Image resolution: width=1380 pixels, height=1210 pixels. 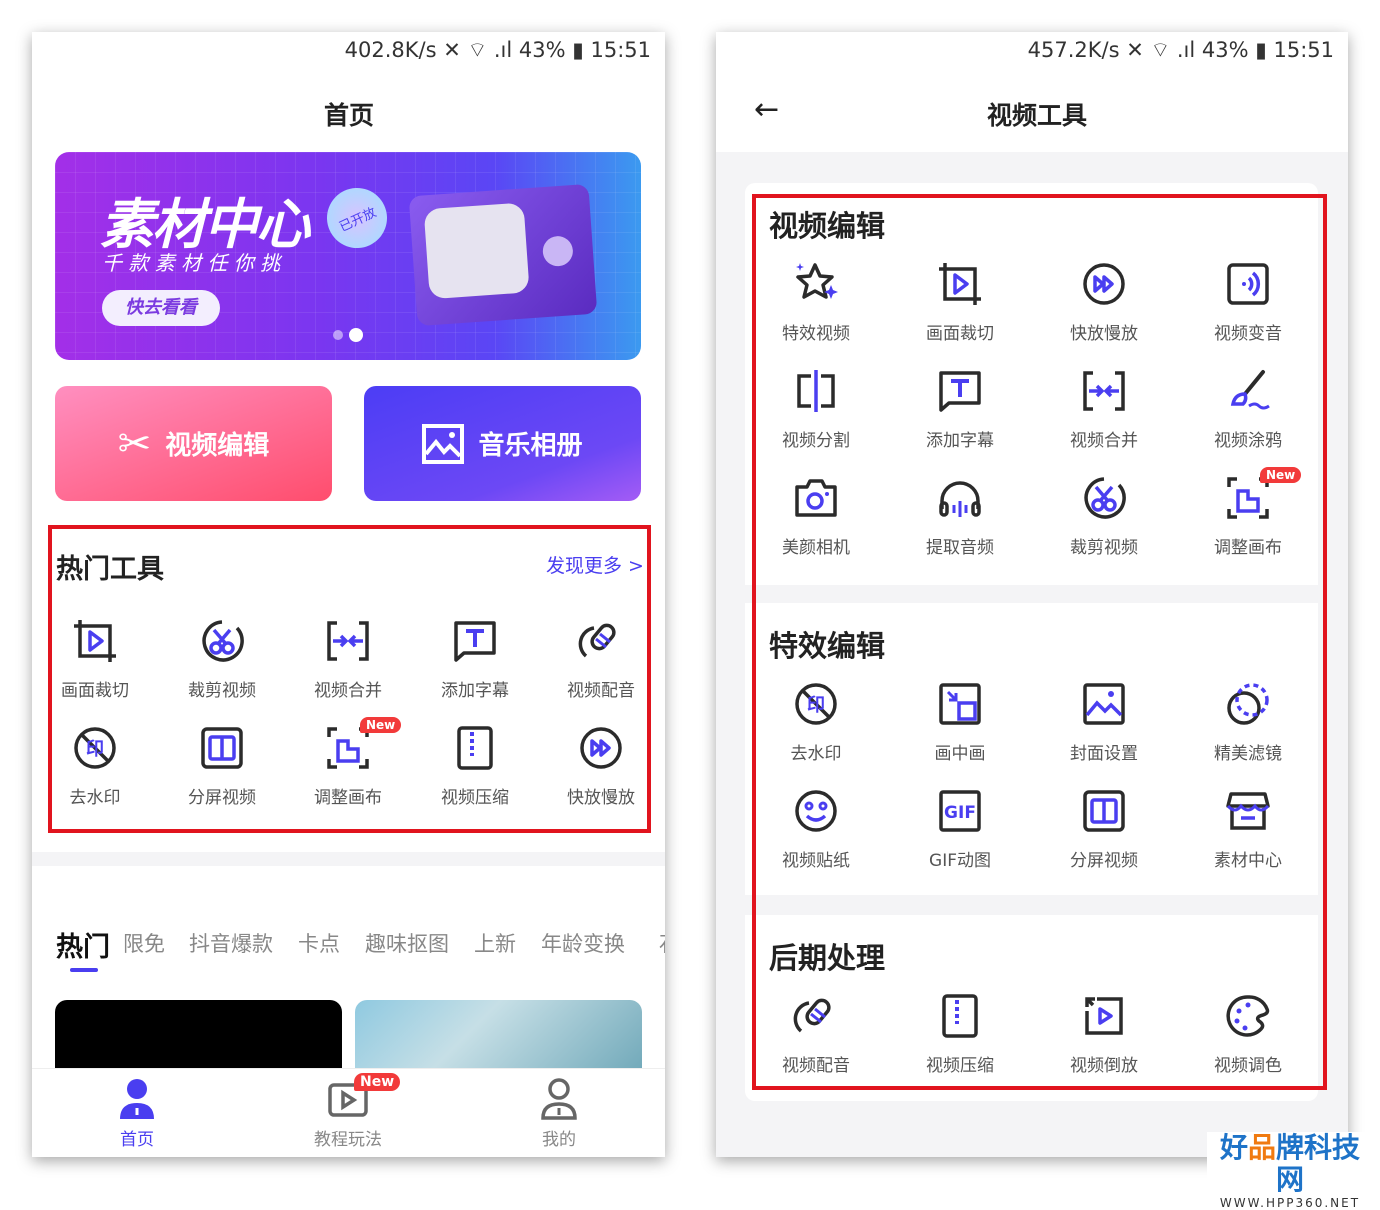 I want to click on tool-sticker: 视频贴纸, so click(x=816, y=828).